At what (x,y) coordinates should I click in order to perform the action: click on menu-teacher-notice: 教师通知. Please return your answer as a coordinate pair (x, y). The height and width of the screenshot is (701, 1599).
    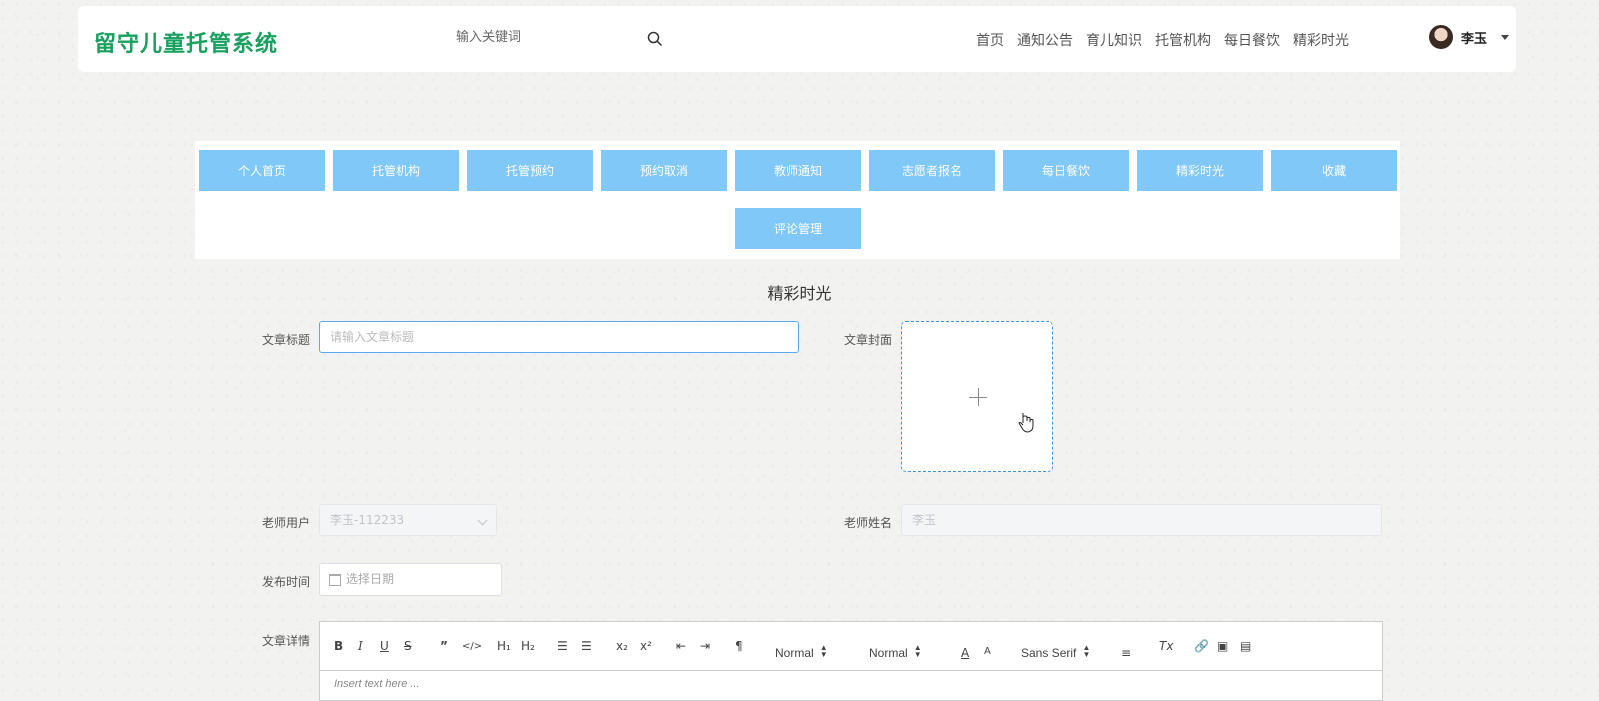
    Looking at the image, I should click on (798, 170).